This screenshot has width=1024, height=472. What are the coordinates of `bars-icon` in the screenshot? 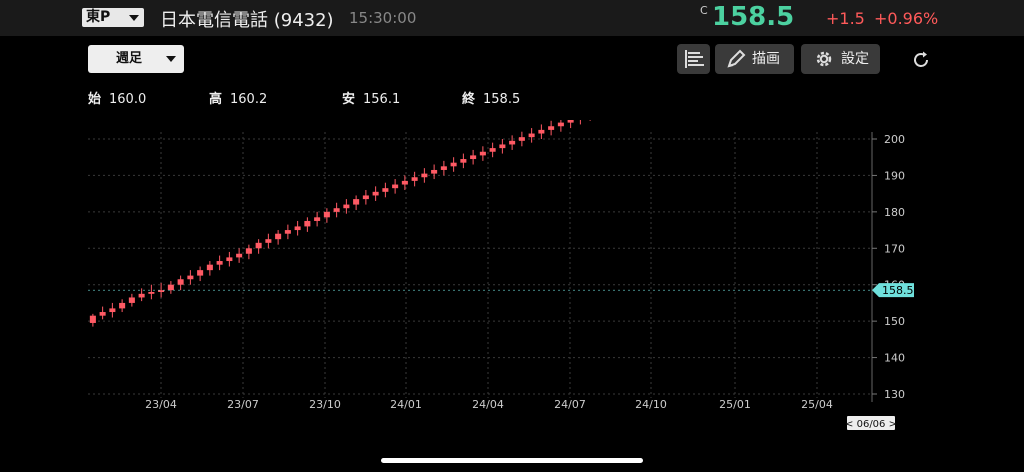 It's located at (694, 59).